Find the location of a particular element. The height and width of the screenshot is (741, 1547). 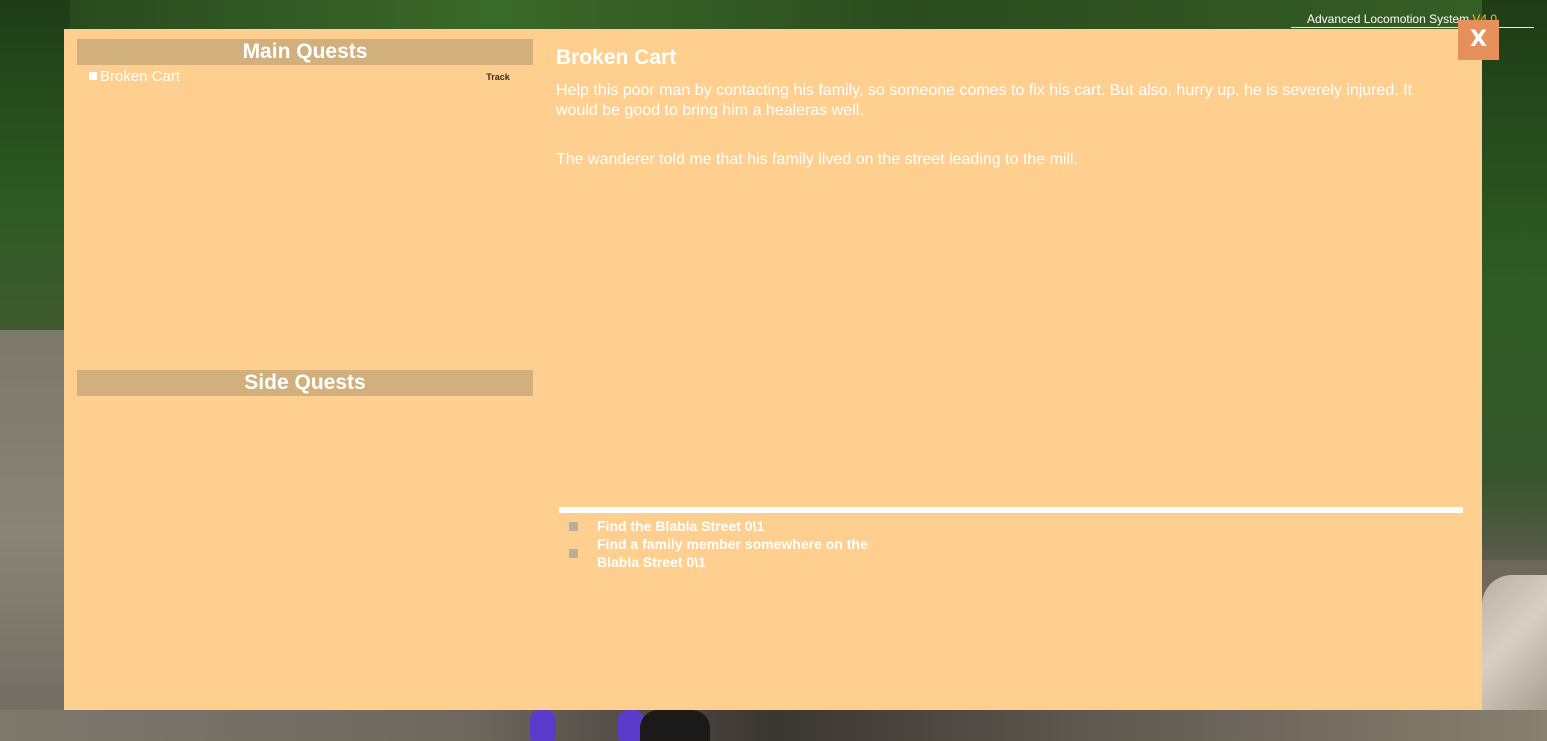

player-leg is located at coordinates (543, 725).